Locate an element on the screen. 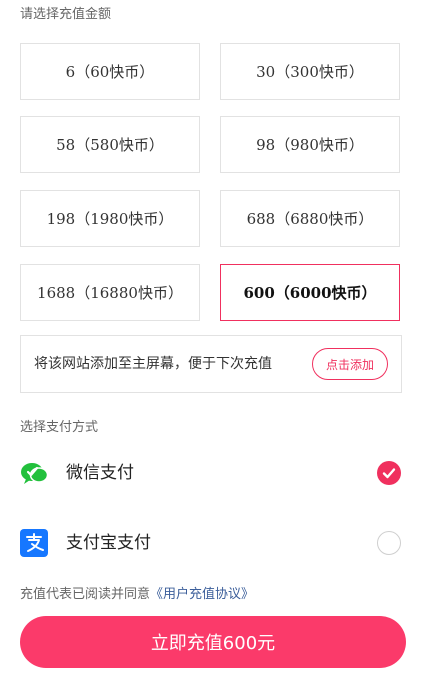 Image resolution: width=430 pixels, height=676 pixels. amount-option-58: 58（580快币） is located at coordinates (110, 144).